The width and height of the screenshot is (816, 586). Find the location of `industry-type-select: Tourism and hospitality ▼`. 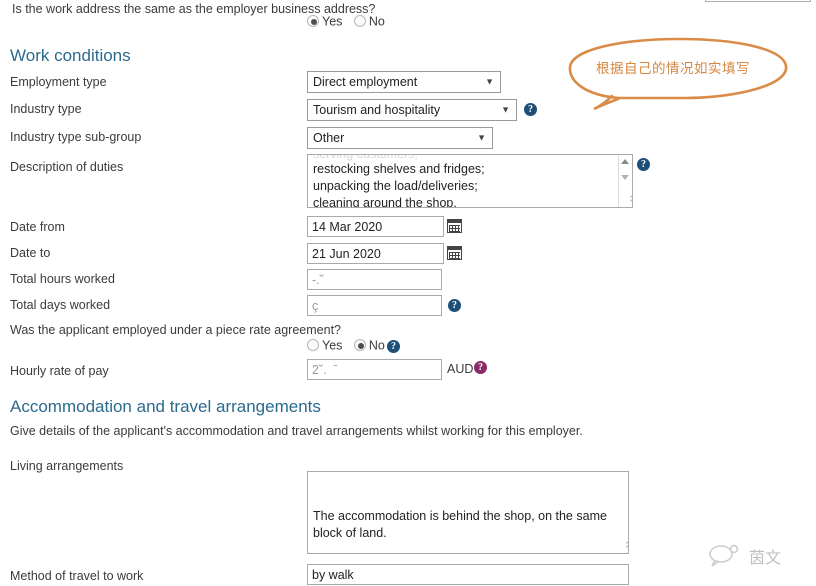

industry-type-select: Tourism and hospitality ▼ is located at coordinates (412, 110).